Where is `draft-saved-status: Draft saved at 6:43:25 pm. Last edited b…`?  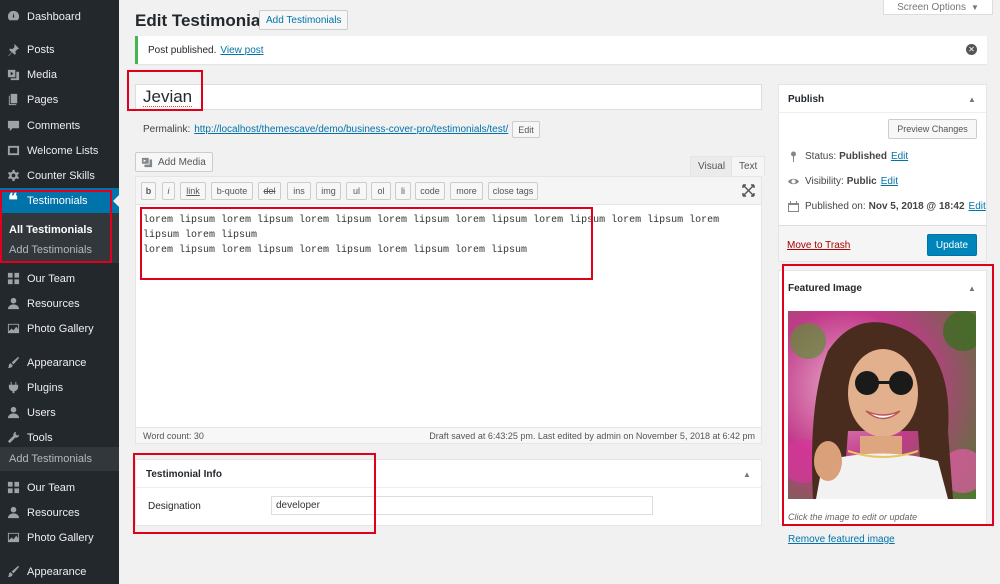 draft-saved-status: Draft saved at 6:43:25 pm. Last edited b… is located at coordinates (592, 436).